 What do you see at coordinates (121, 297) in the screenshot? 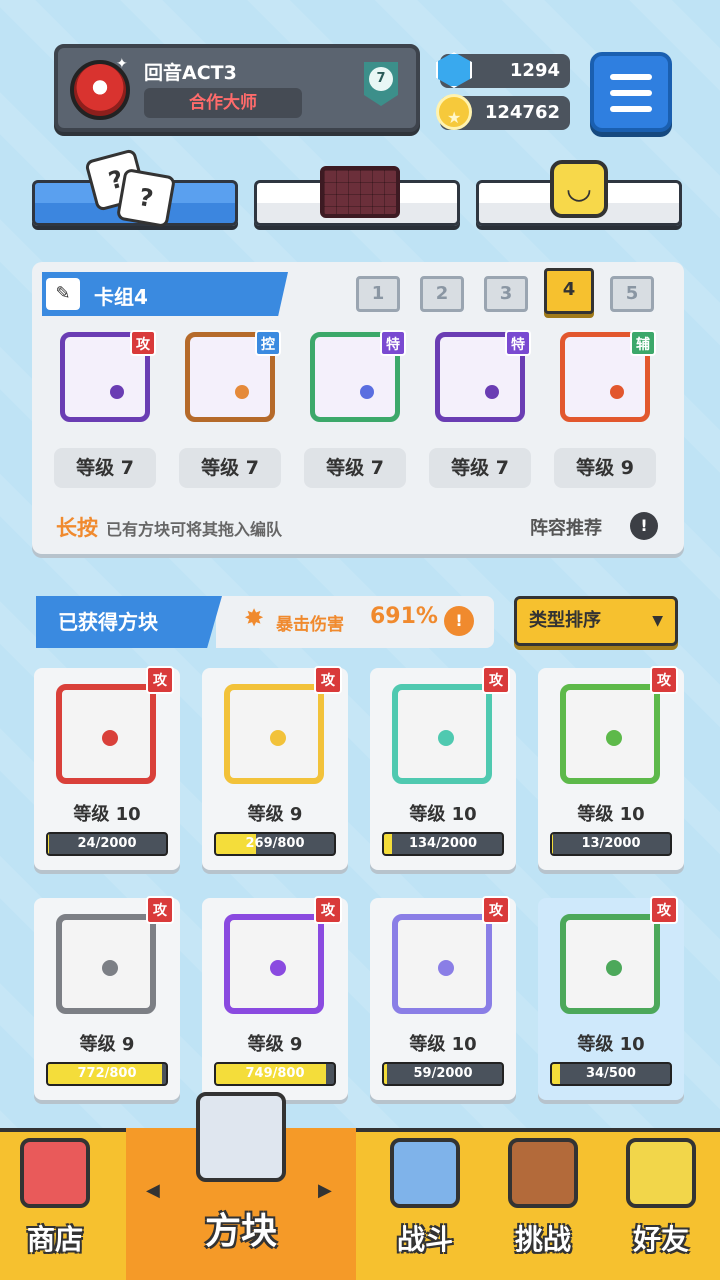
I see `deck-name: 卡组4` at bounding box center [121, 297].